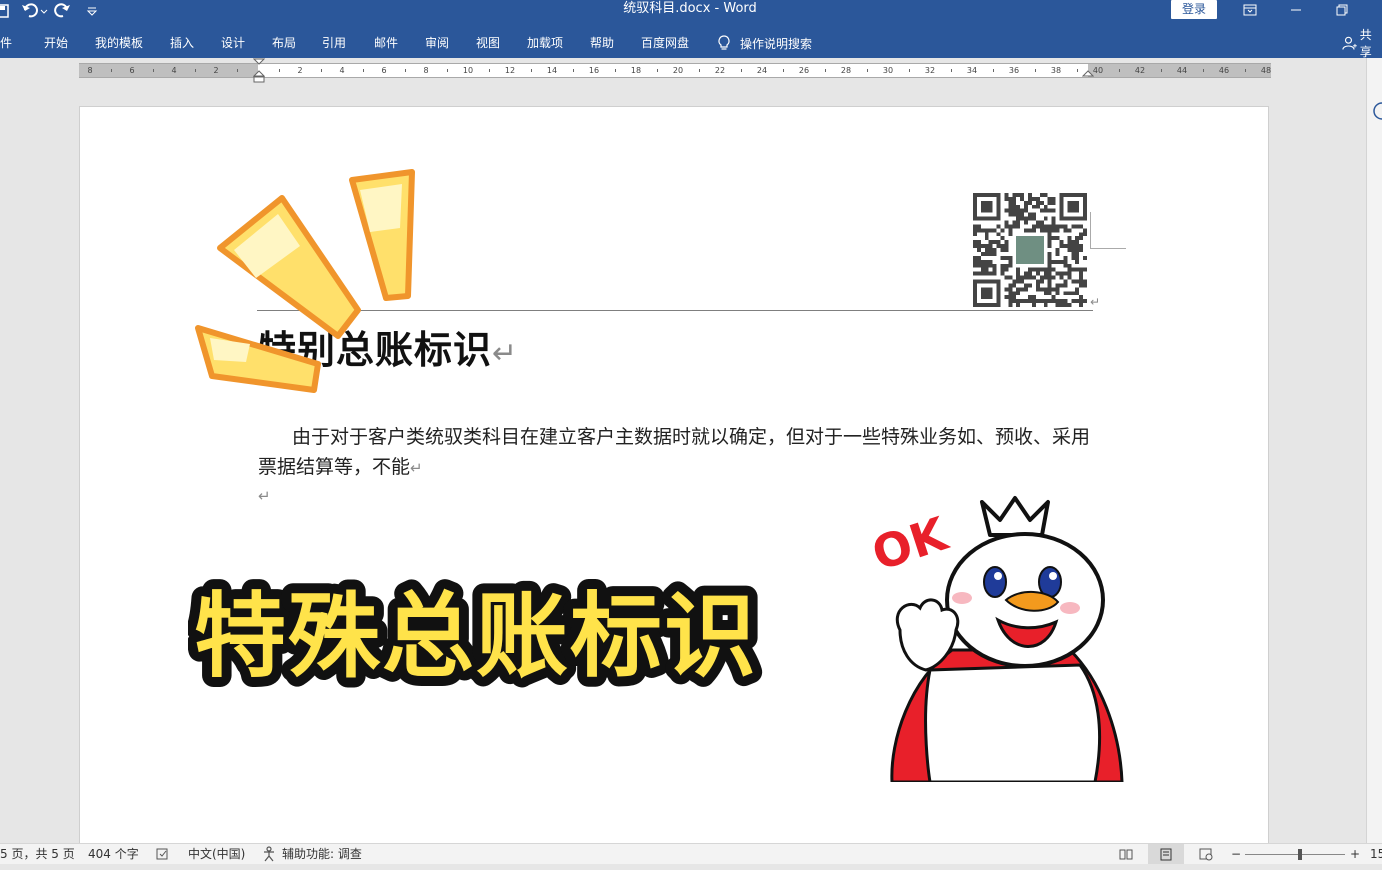  I want to click on tab-my-templates: 我的模板, so click(119, 43).